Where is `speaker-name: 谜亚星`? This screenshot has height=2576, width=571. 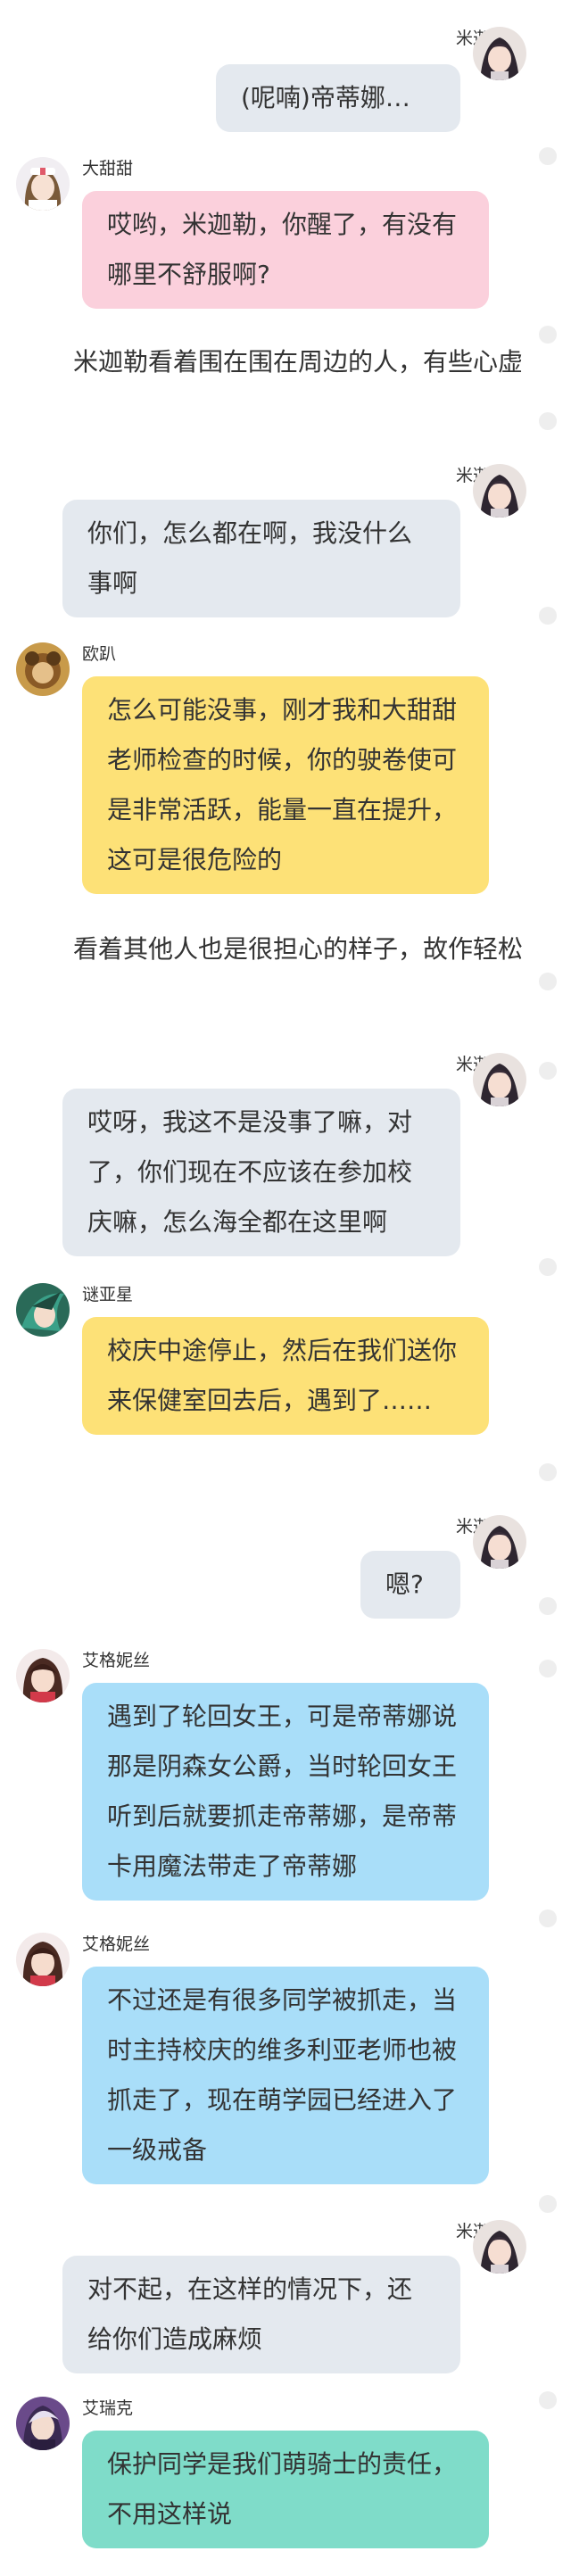 speaker-name: 谜亚星 is located at coordinates (108, 1295).